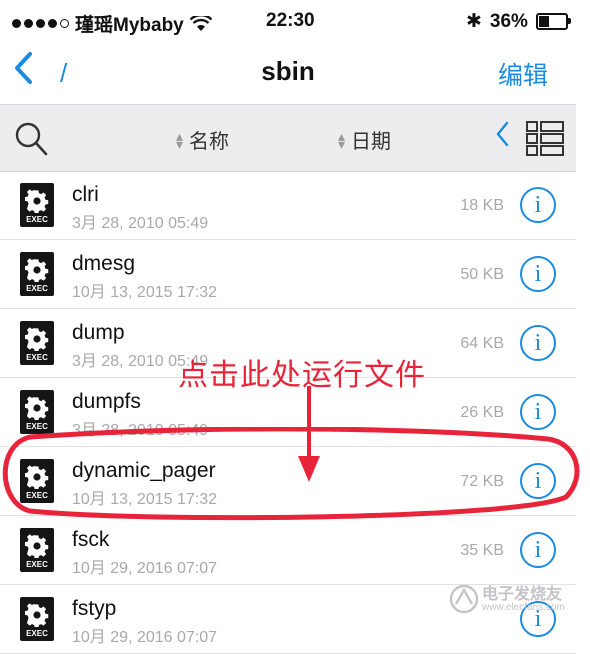  What do you see at coordinates (140, 223) in the screenshot?
I see `file-date: 3月 28, 2010 05:49` at bounding box center [140, 223].